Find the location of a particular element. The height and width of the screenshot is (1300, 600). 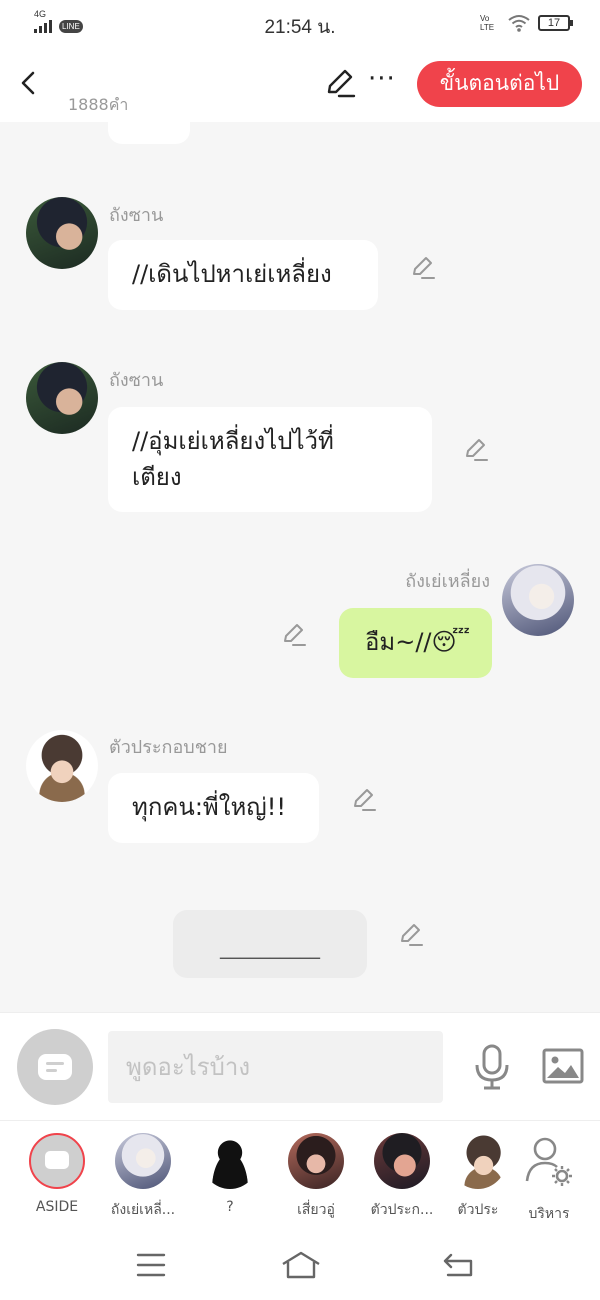

aside-toggle-button is located at coordinates (55, 1067).